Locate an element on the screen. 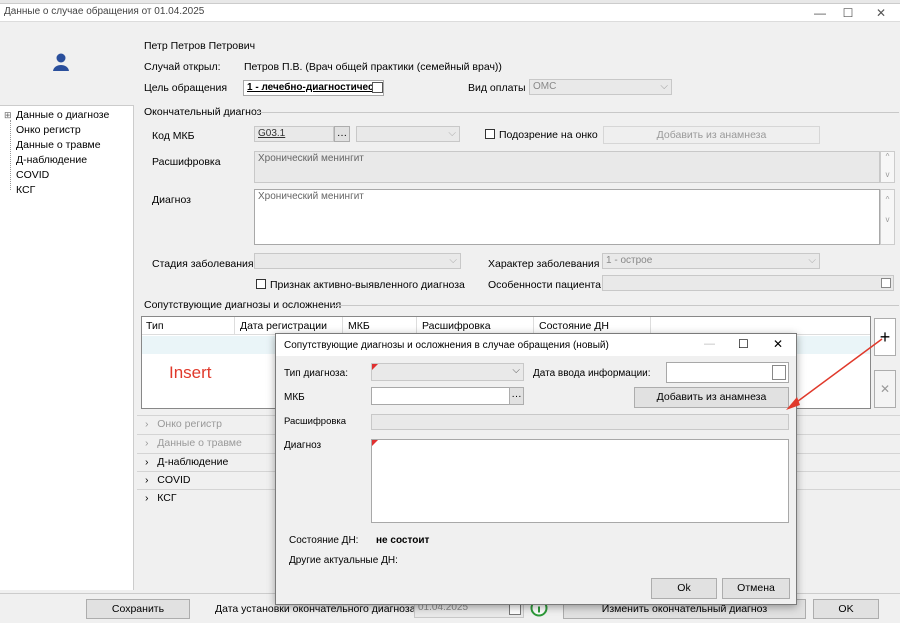 The height and width of the screenshot is (623, 900). annotation-arrow is located at coordinates (834, 374).